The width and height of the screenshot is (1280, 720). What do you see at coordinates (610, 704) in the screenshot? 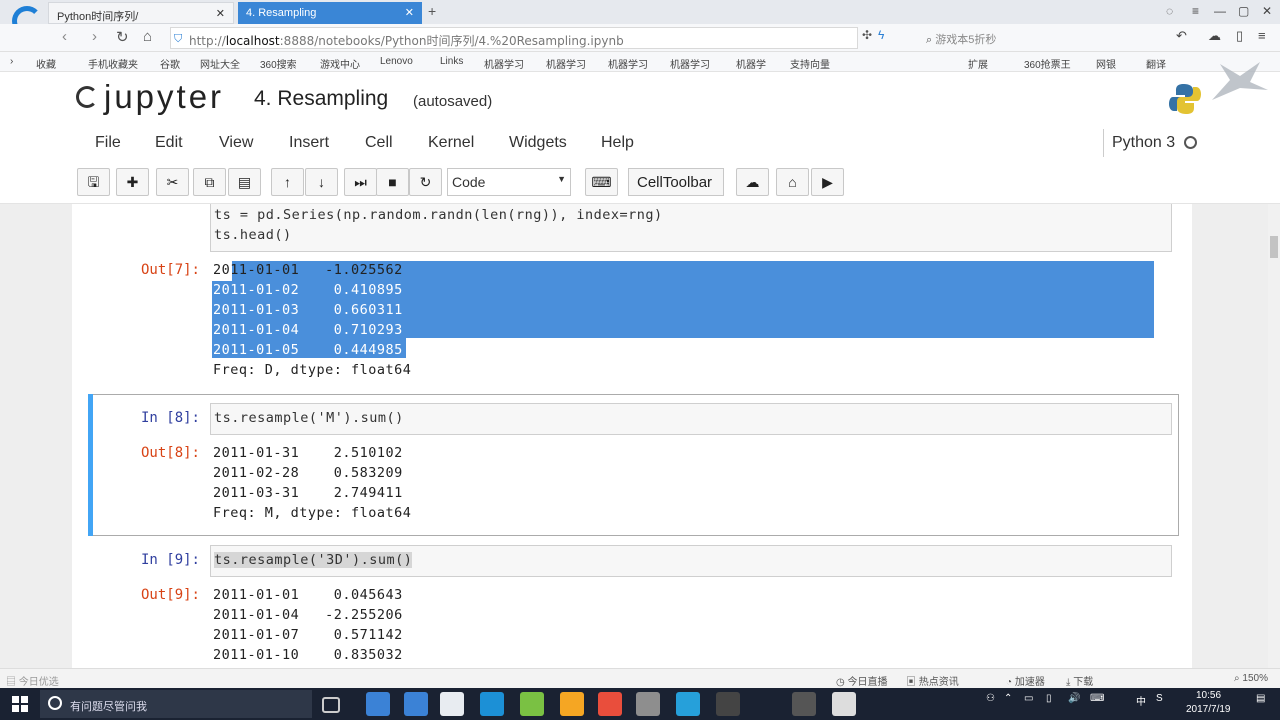
I see `app-red-icon` at bounding box center [610, 704].